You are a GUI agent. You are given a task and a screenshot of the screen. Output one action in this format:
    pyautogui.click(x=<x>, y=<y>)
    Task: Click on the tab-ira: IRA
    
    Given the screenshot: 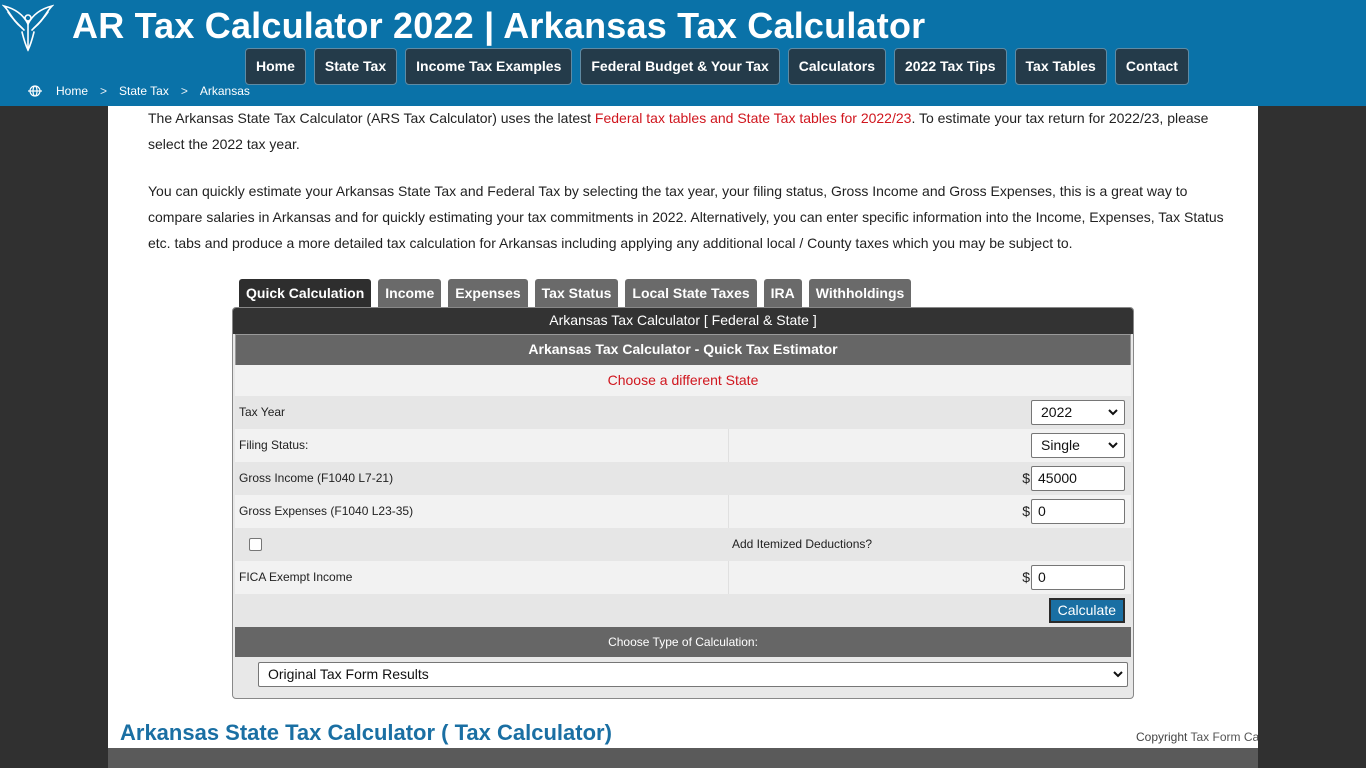 What is the action you would take?
    pyautogui.click(x=782, y=293)
    